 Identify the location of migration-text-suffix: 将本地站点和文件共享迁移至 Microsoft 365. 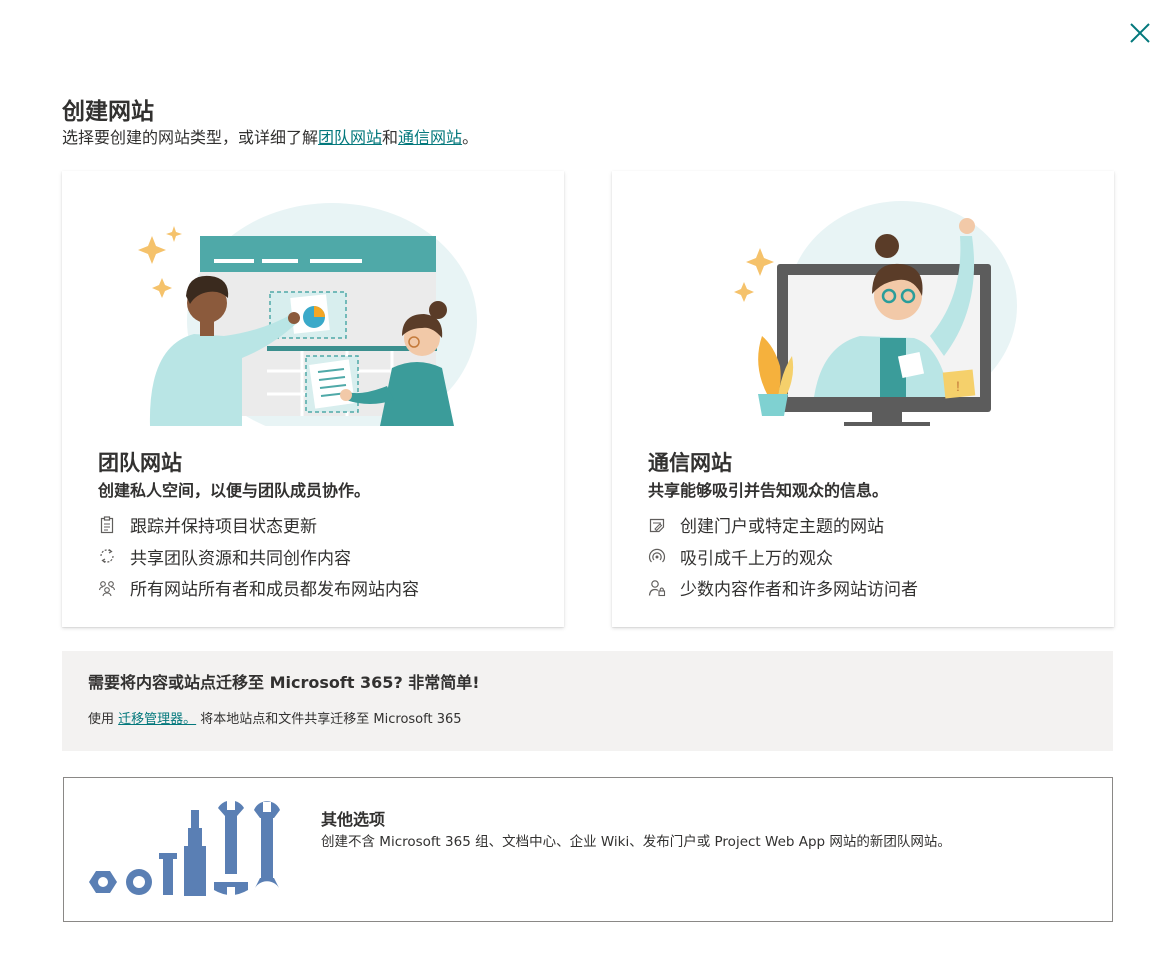
(329, 719).